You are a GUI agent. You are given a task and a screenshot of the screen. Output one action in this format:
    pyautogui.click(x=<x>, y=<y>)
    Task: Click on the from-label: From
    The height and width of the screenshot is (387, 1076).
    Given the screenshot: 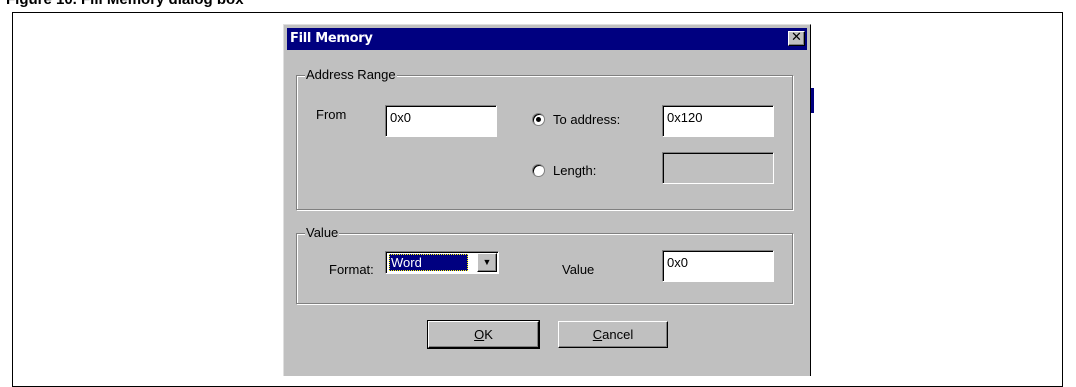 What is the action you would take?
    pyautogui.click(x=331, y=114)
    